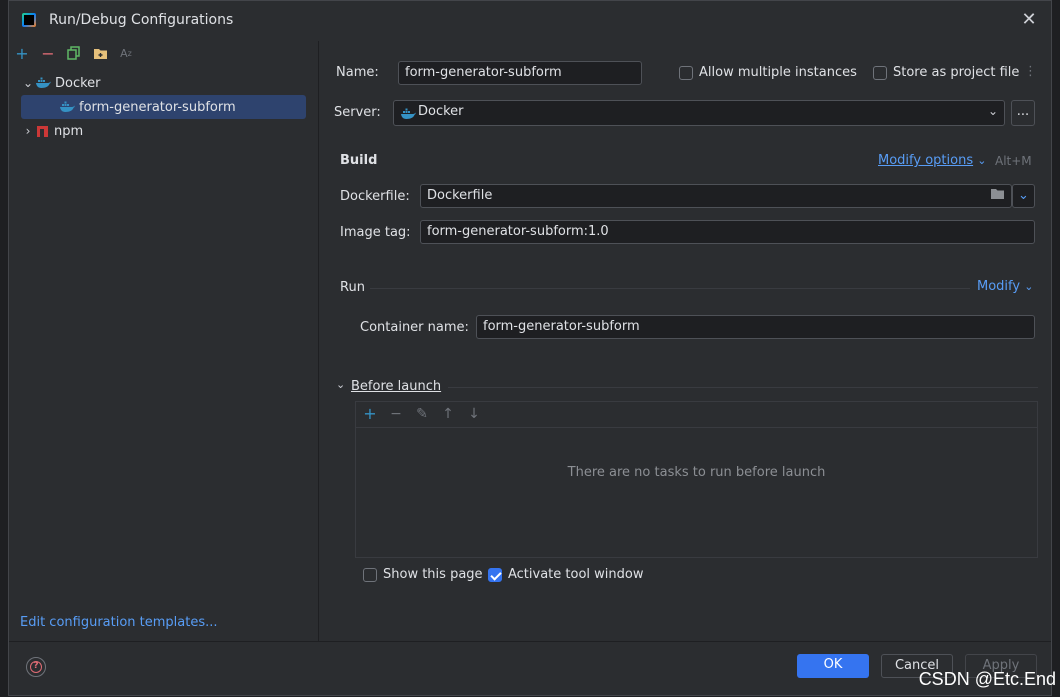  I want to click on modify-shortcut-hint: Alt+M, so click(1013, 161).